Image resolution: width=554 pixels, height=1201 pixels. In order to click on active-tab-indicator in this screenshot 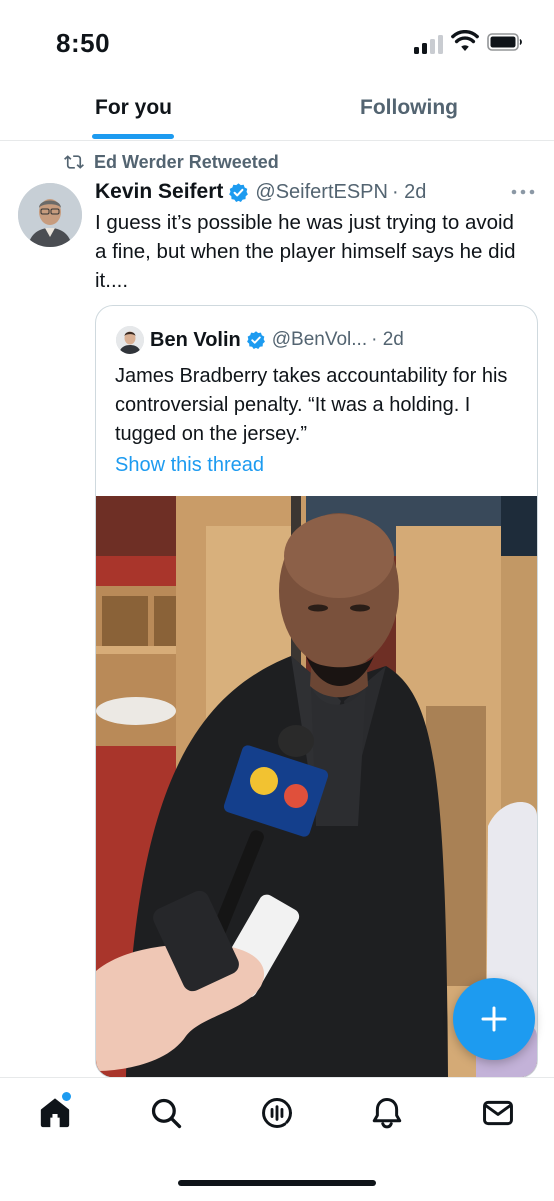, I will do `click(133, 136)`.